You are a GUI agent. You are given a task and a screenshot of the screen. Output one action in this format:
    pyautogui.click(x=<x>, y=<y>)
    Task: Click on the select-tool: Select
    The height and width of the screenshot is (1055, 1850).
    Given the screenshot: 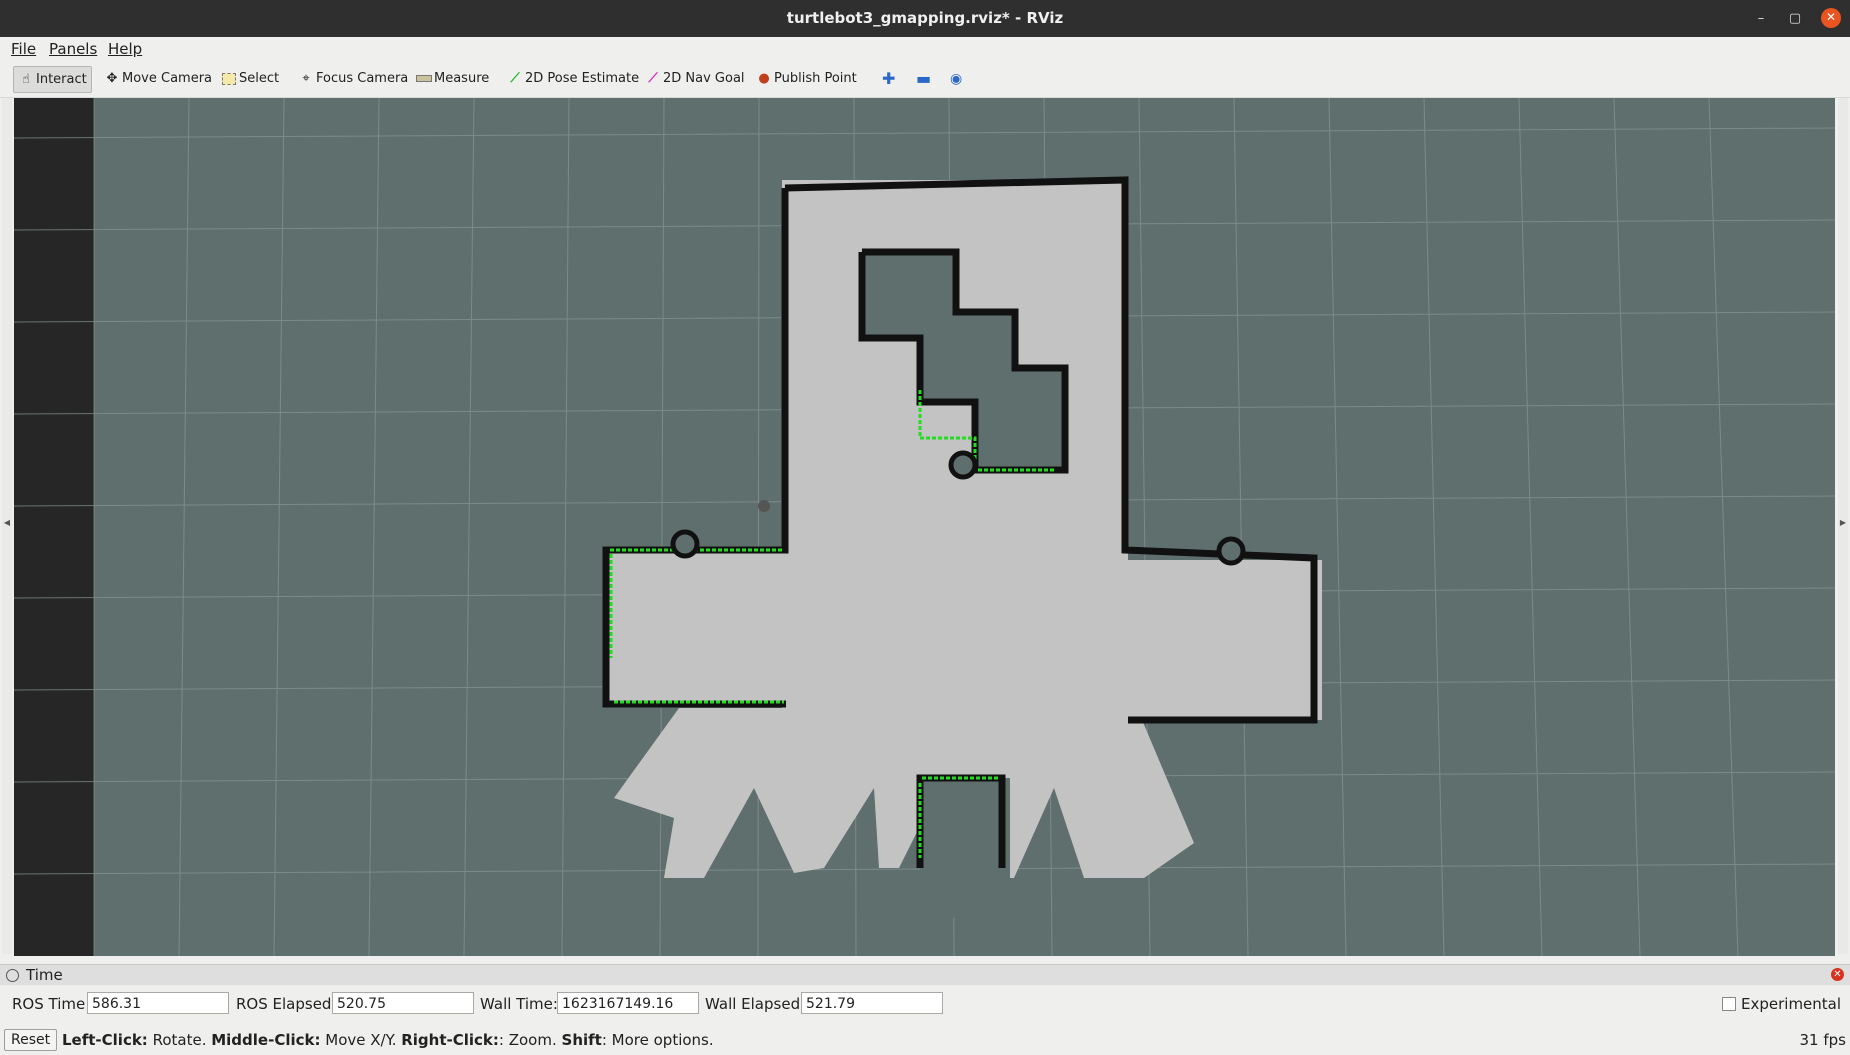 What is the action you would take?
    pyautogui.click(x=250, y=79)
    